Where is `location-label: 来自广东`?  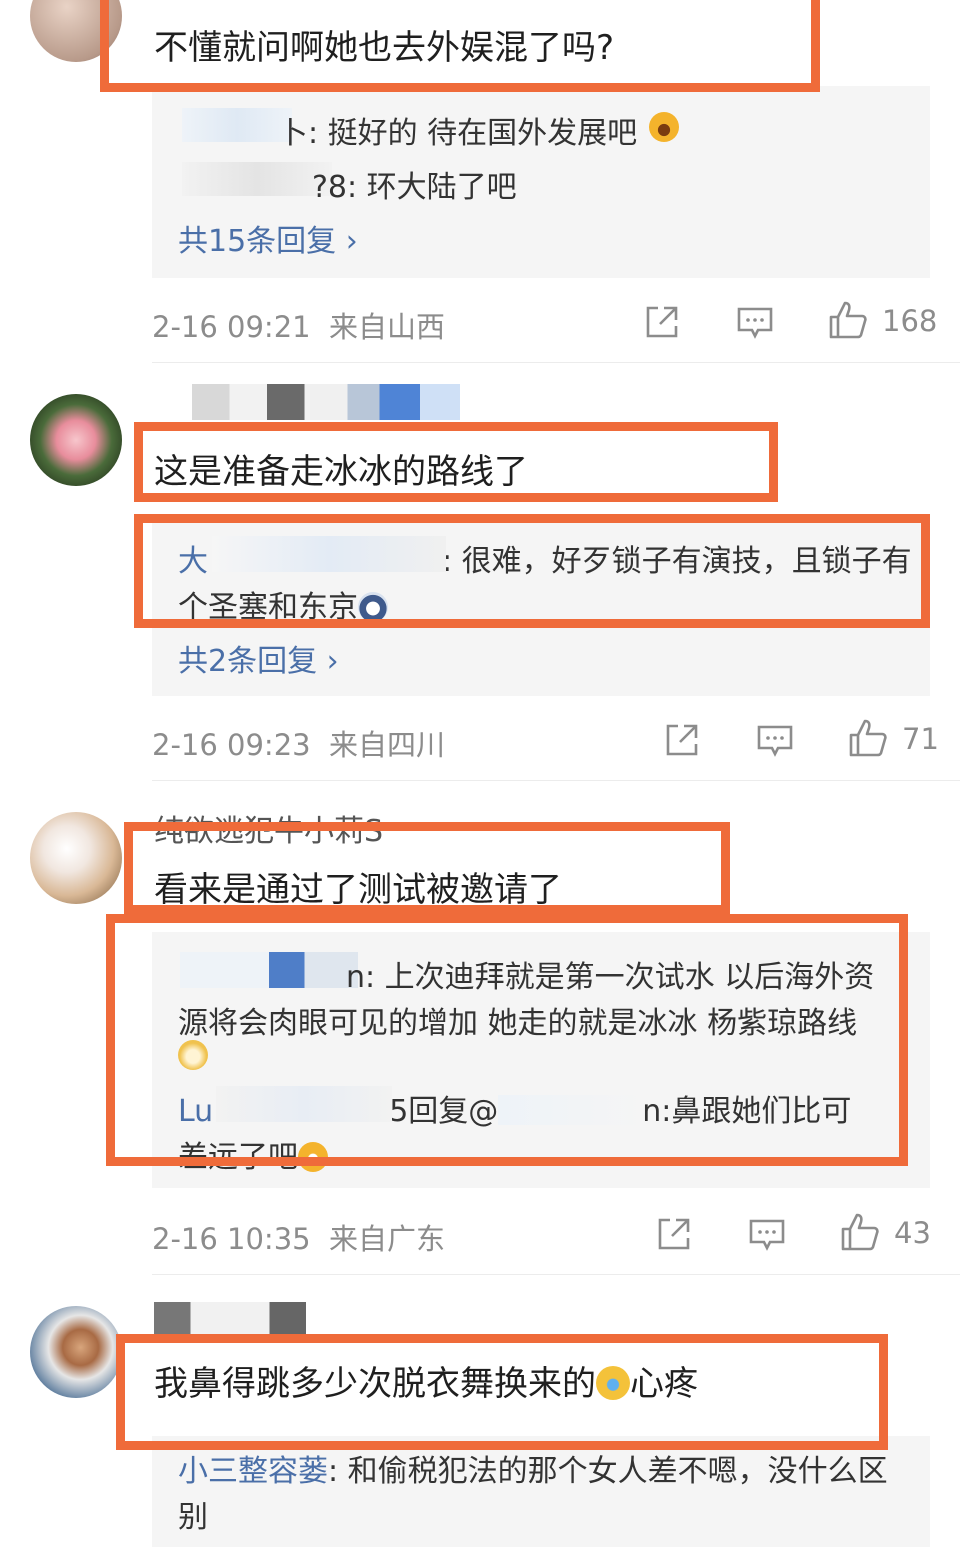
location-label: 来自广东 is located at coordinates (387, 1239).